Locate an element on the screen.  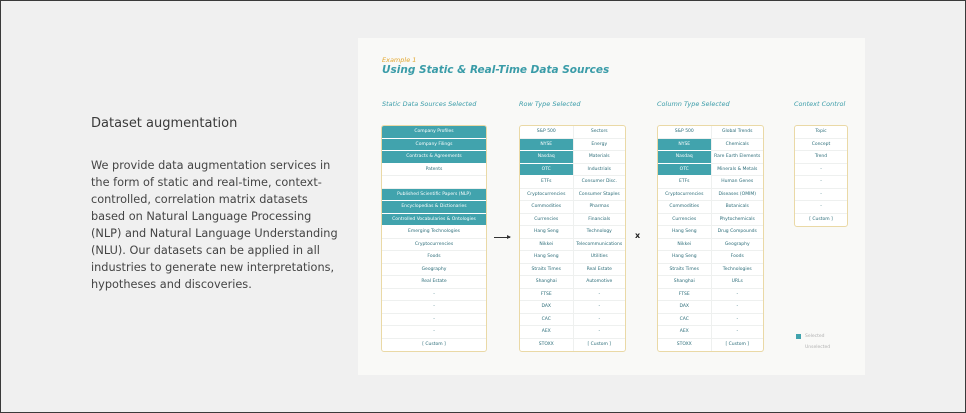
list-item: Telecommunications is located at coordinates (599, 245).